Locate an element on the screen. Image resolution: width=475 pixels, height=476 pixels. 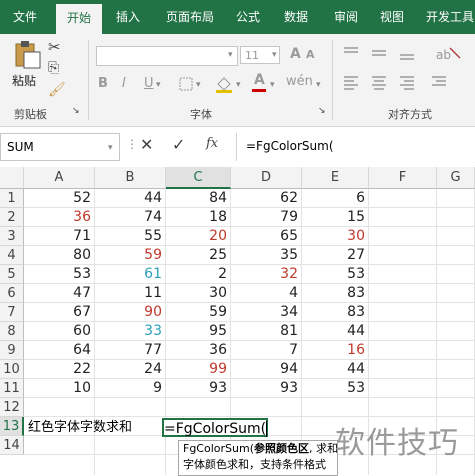
row-header-9: 9 is located at coordinates (12, 350).